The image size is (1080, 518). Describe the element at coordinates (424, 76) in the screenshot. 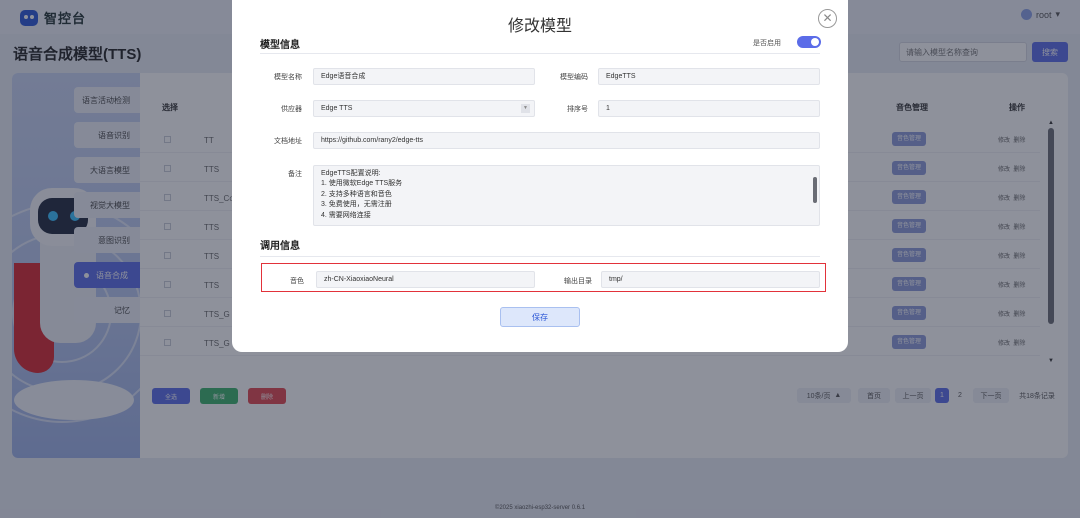

I see `model-name-field: Edge语音合成` at that location.